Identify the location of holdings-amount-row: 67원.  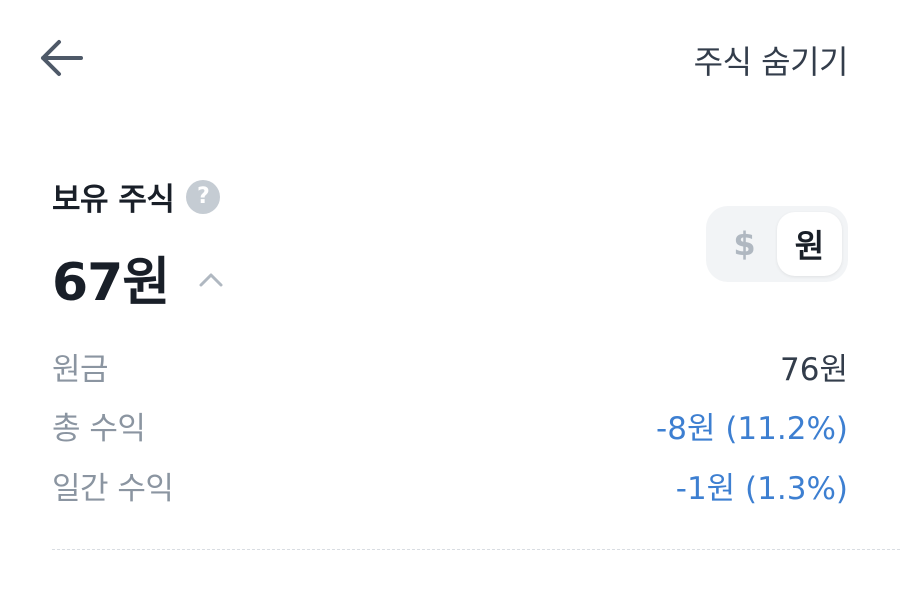
(140, 277).